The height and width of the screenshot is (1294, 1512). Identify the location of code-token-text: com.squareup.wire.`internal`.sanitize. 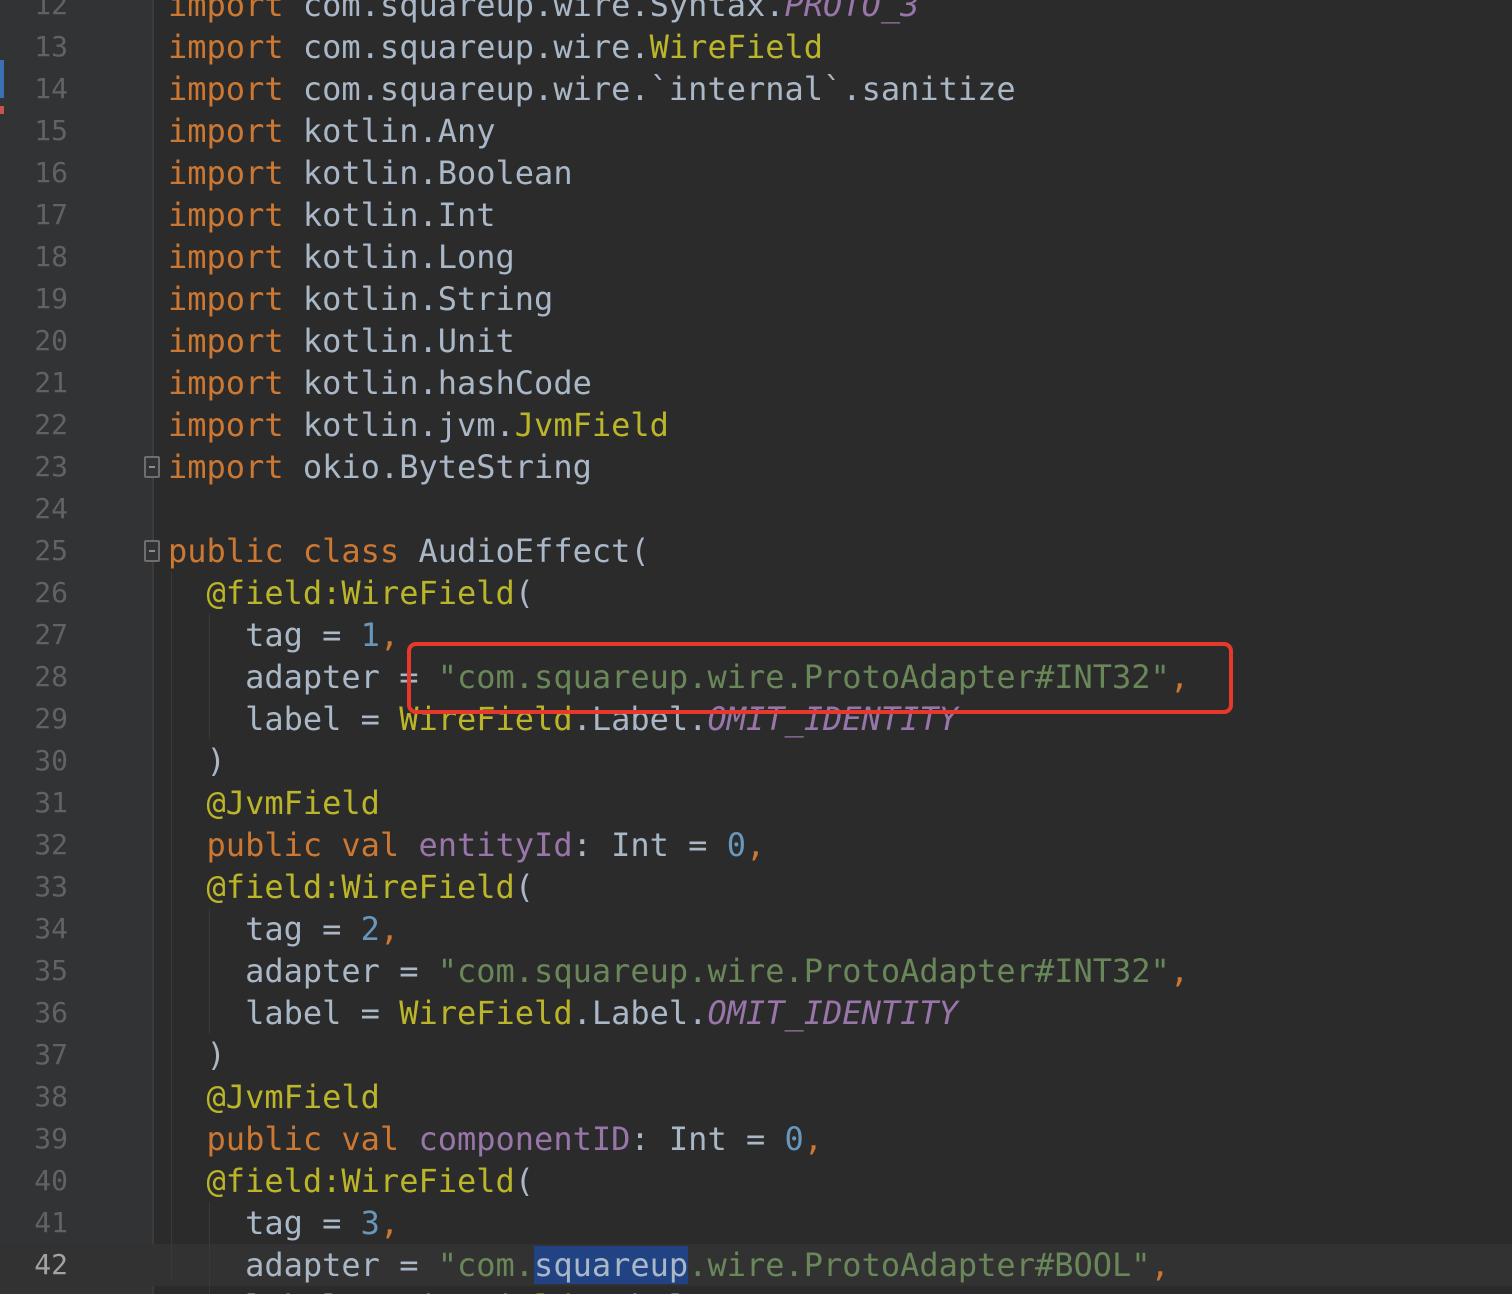
(649, 89).